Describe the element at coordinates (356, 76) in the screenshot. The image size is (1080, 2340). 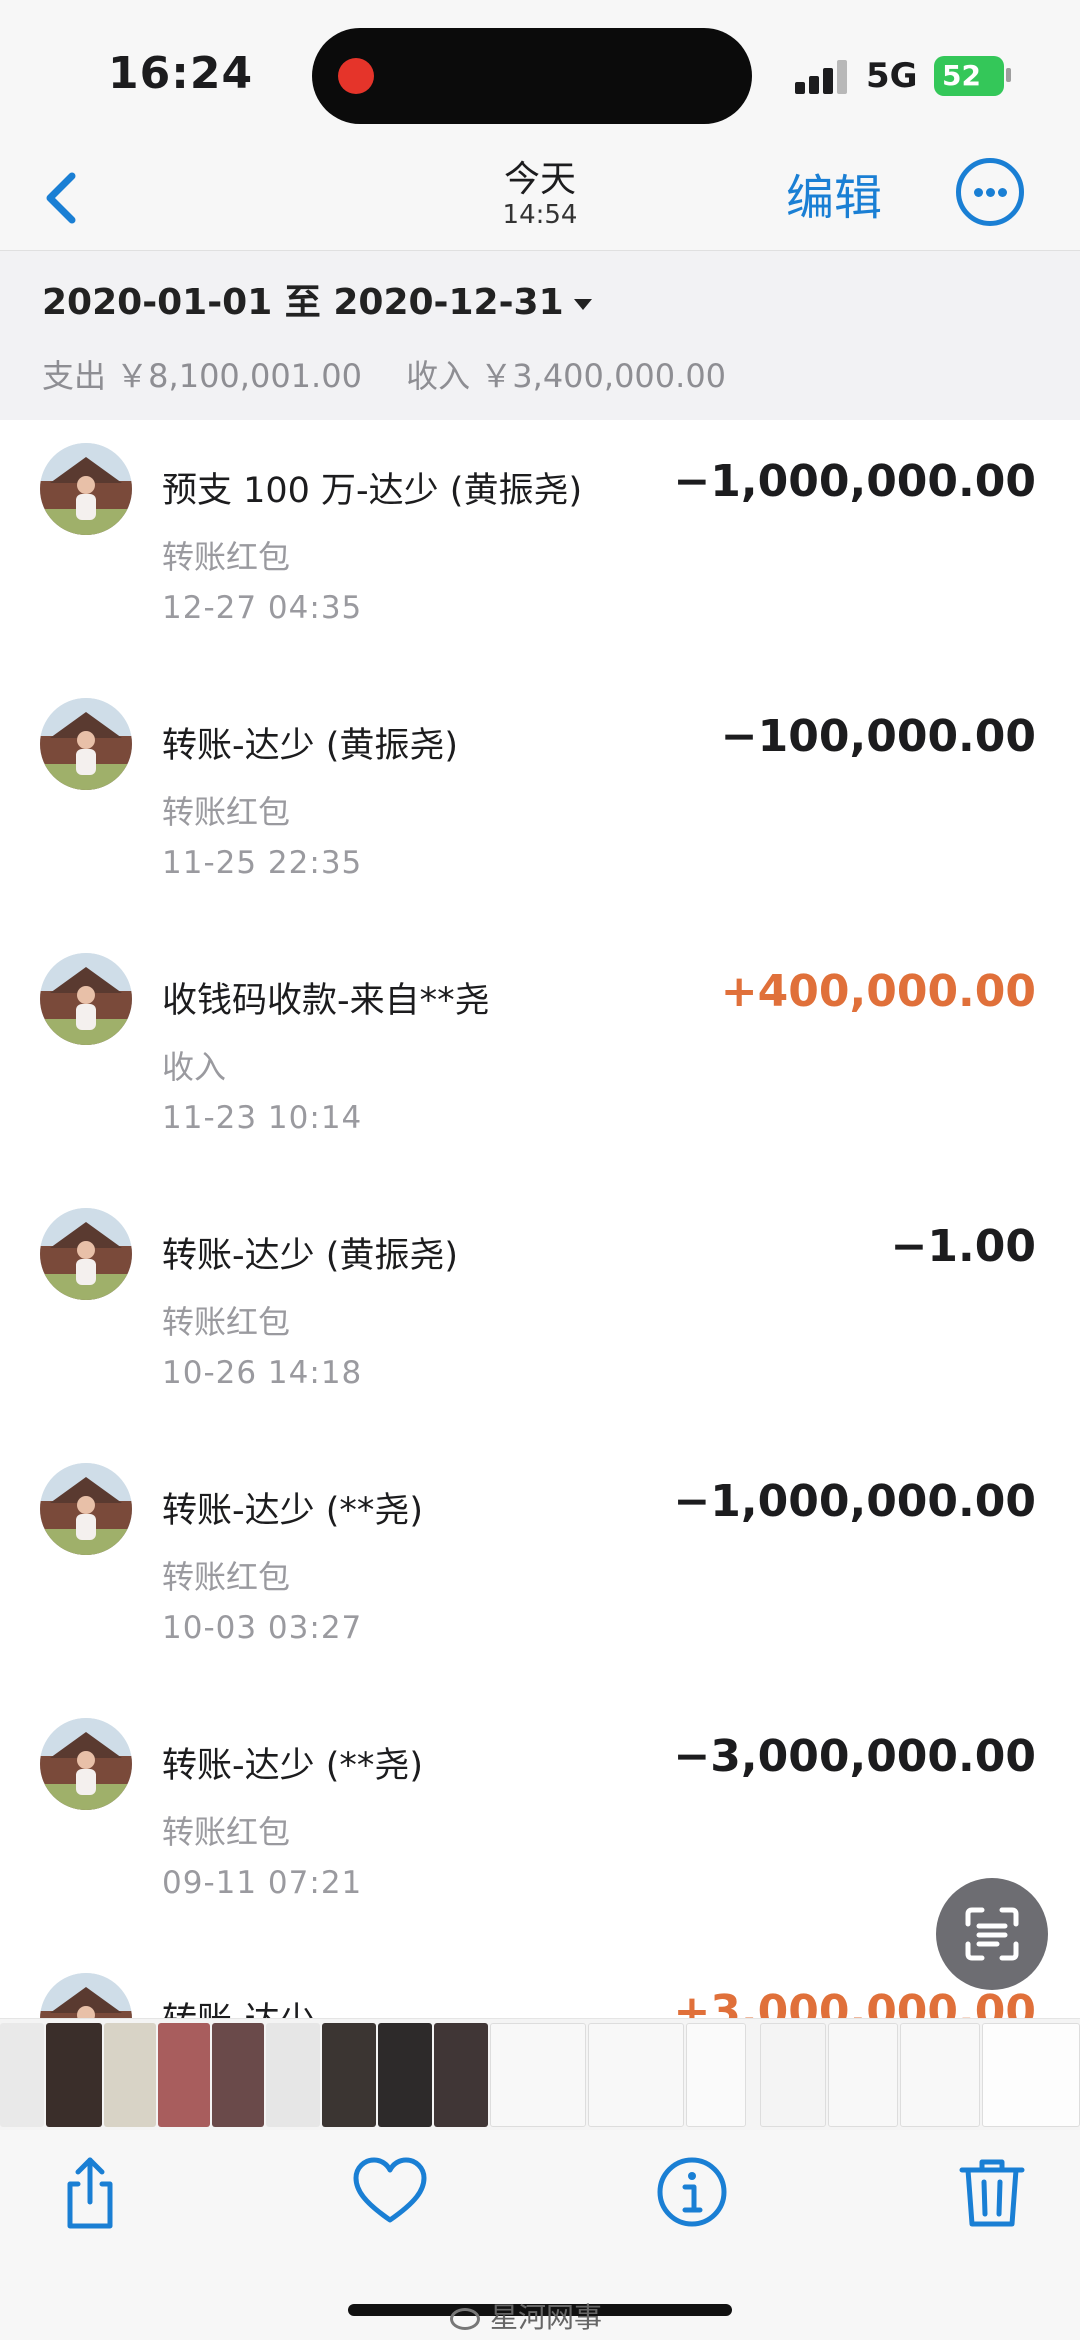
I see `recording-indicator-icon` at that location.